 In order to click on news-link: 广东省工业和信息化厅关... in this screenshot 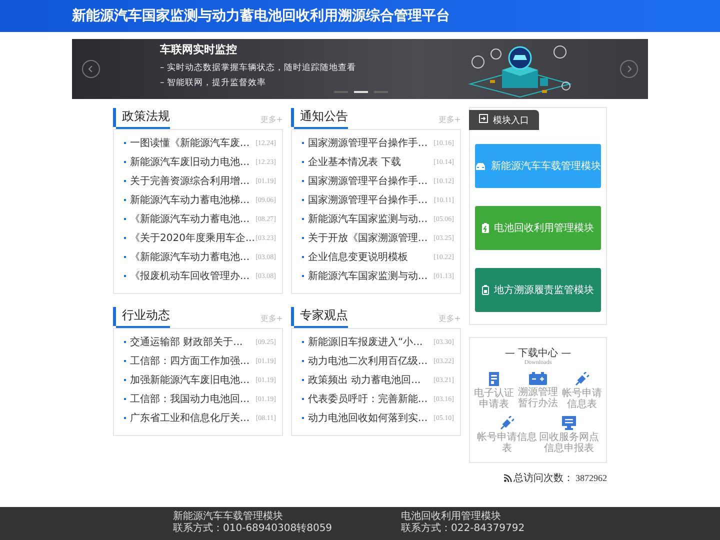, I will do `click(193, 417)`.